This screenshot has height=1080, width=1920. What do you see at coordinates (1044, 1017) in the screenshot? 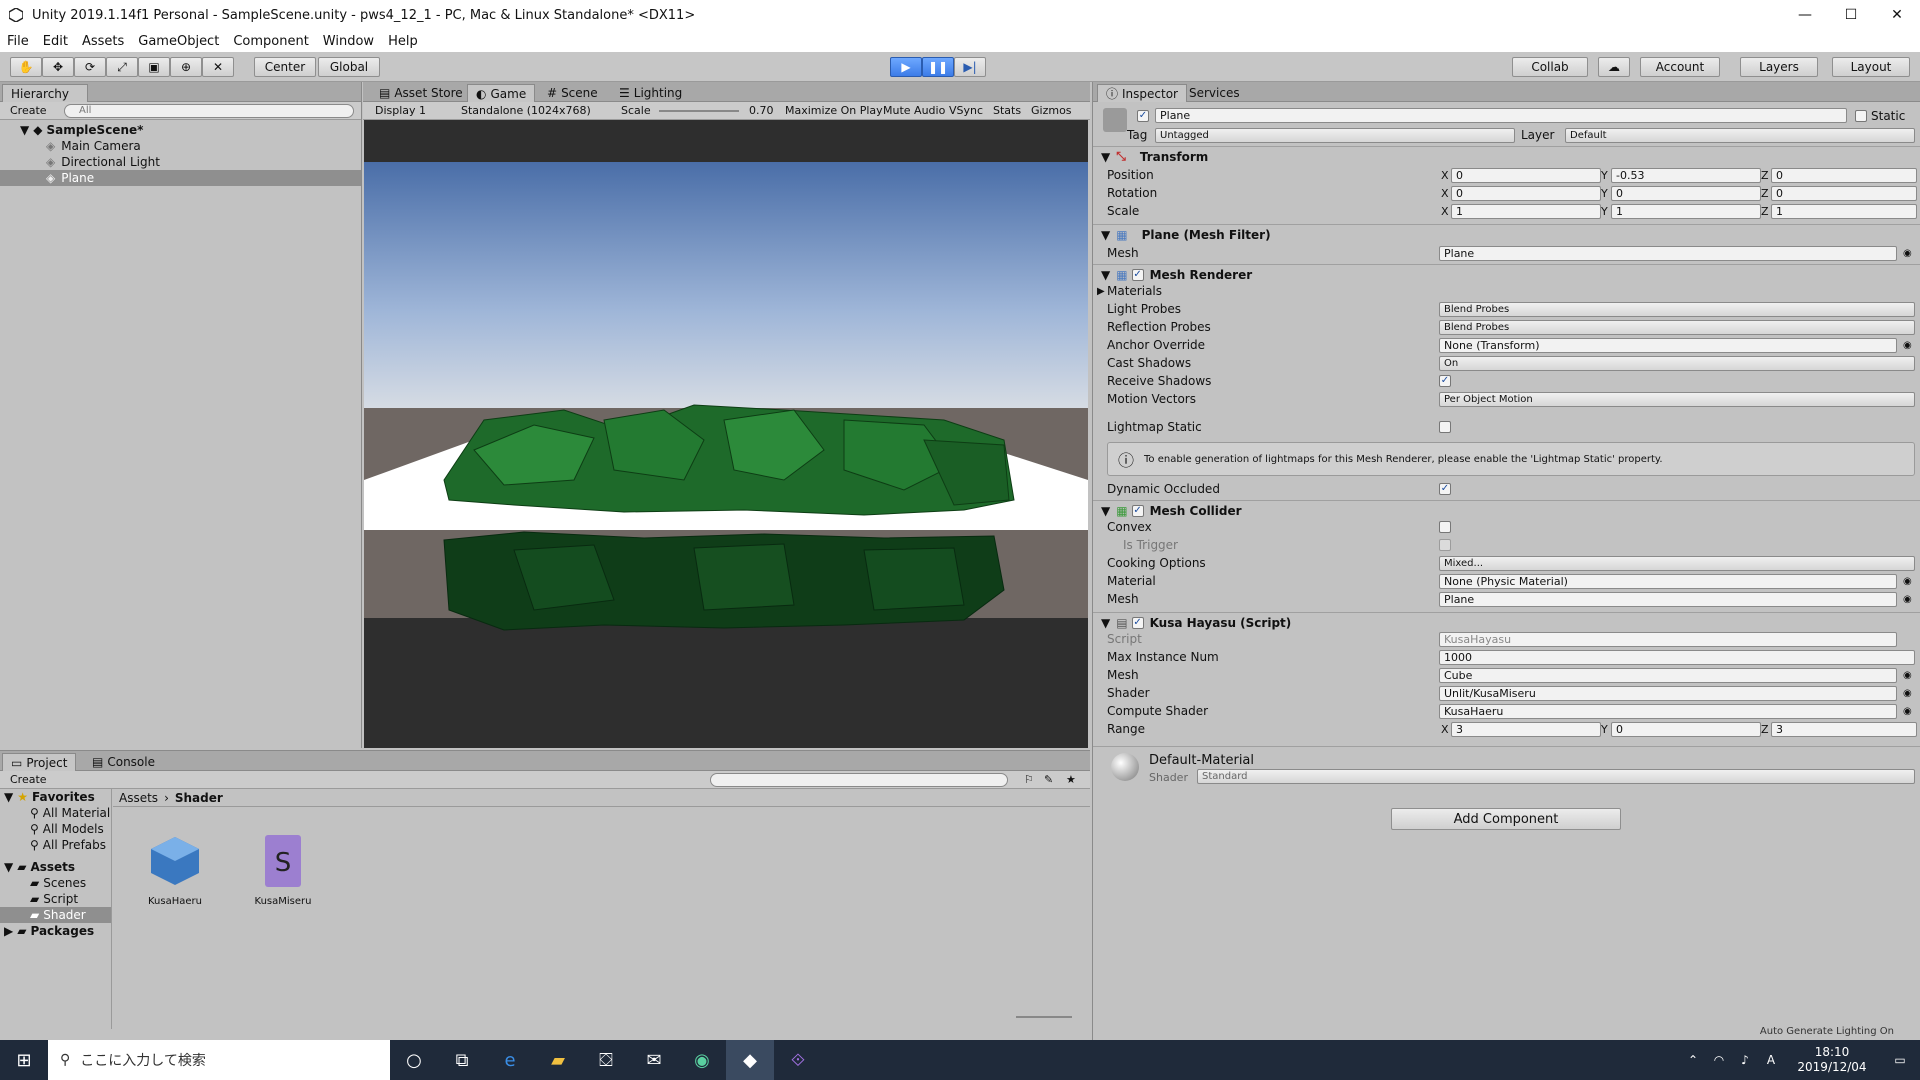
I see `icon-size-slider` at bounding box center [1044, 1017].